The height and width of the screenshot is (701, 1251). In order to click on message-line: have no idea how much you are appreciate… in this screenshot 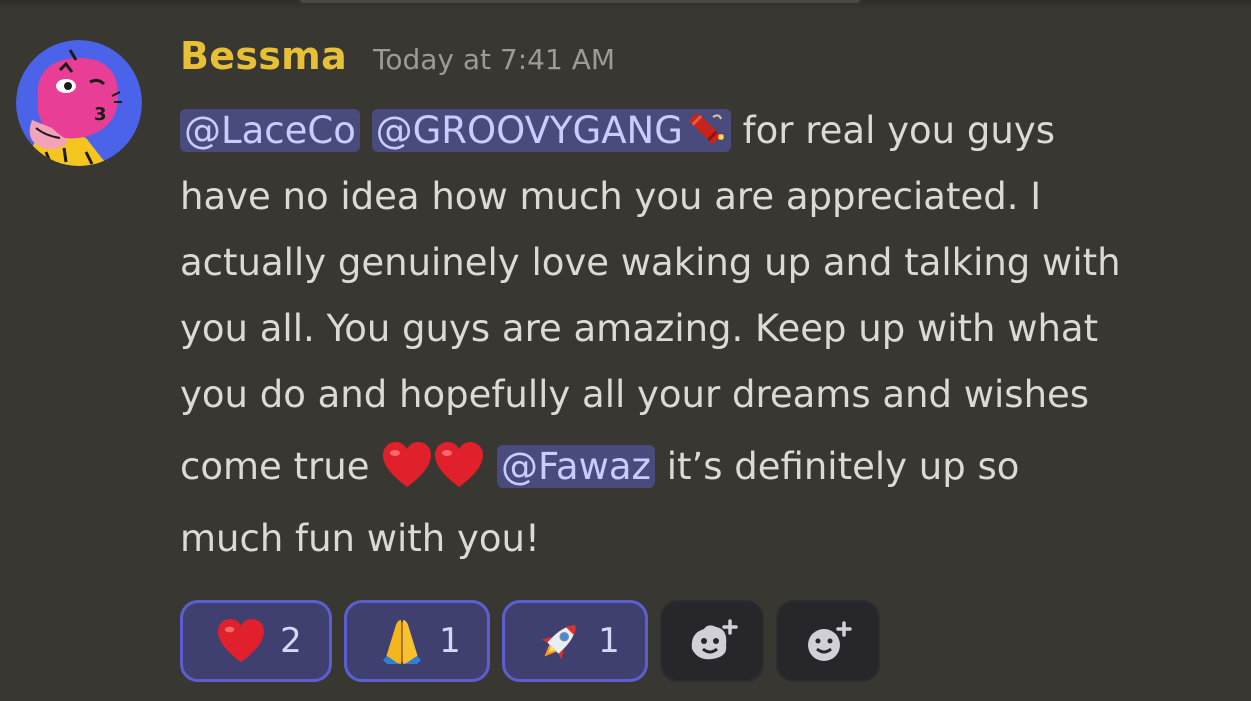, I will do `click(611, 196)`.